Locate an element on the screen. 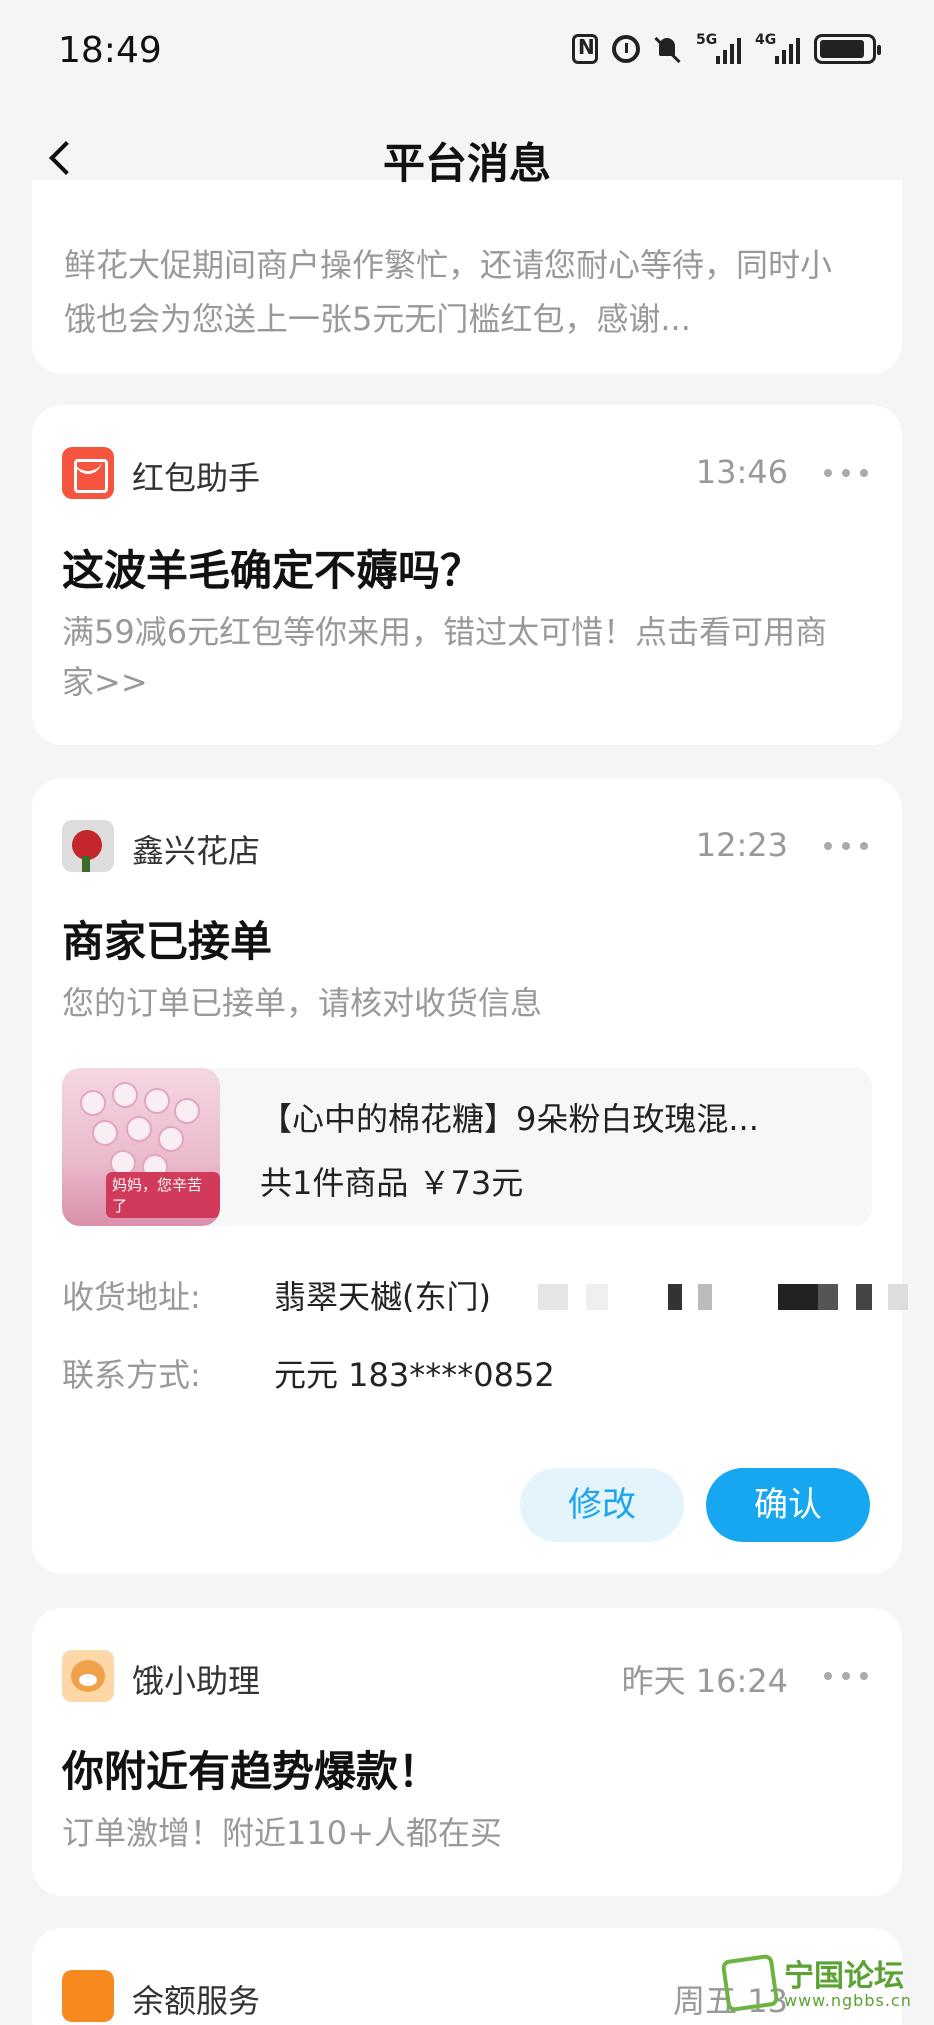 This screenshot has height=2025, width=934. address-mosaic is located at coordinates (728, 1298).